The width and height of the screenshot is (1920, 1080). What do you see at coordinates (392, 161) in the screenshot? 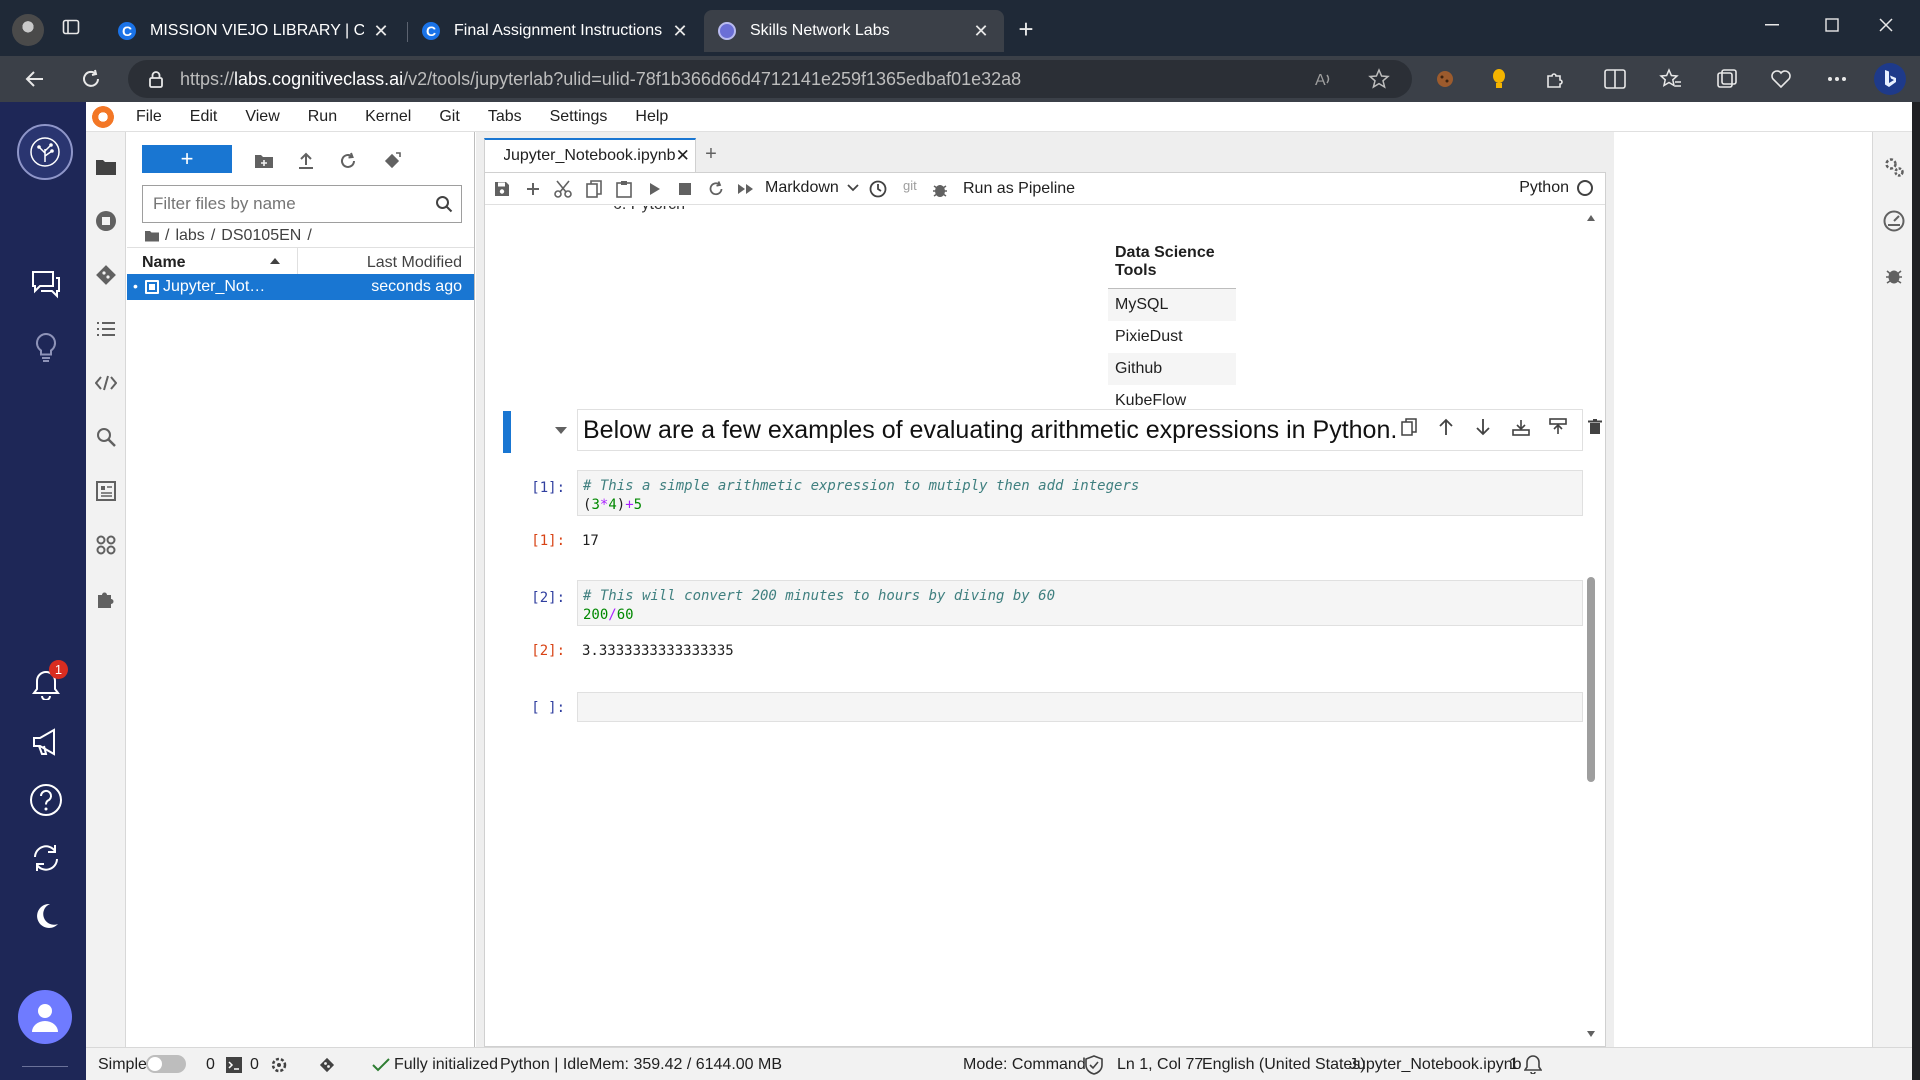
I see `git-clone-icon` at bounding box center [392, 161].